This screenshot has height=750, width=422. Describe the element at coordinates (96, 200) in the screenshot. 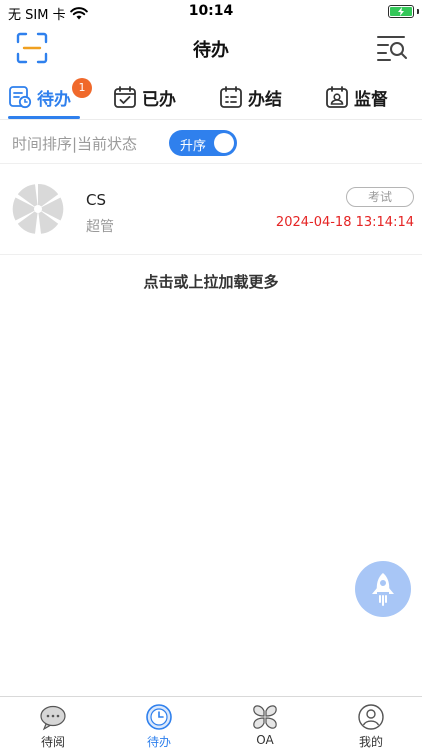

I see `item-name: CS` at that location.